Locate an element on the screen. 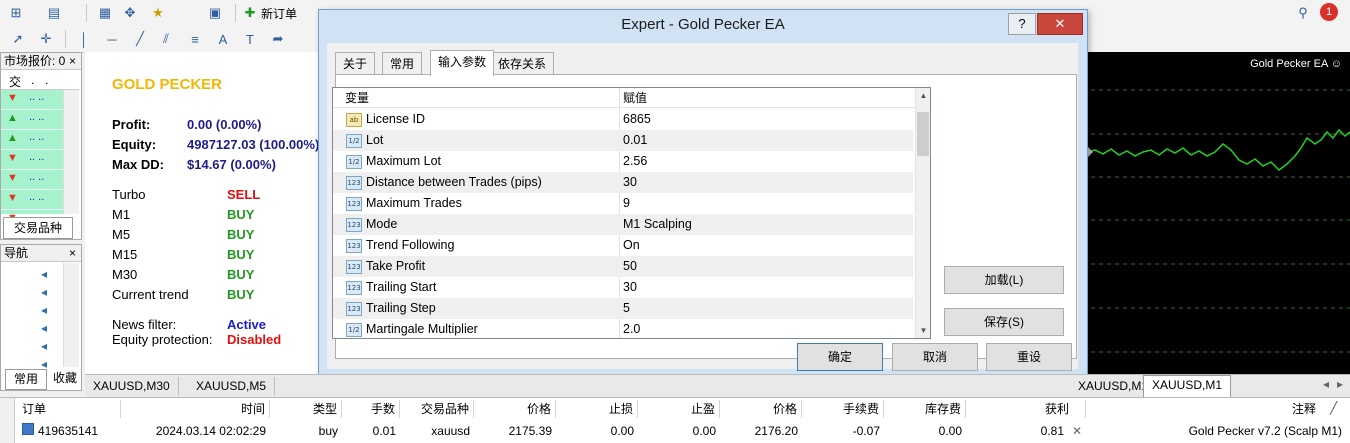  parameter-row: 1/2 Lot 0.01 is located at coordinates (623, 140).